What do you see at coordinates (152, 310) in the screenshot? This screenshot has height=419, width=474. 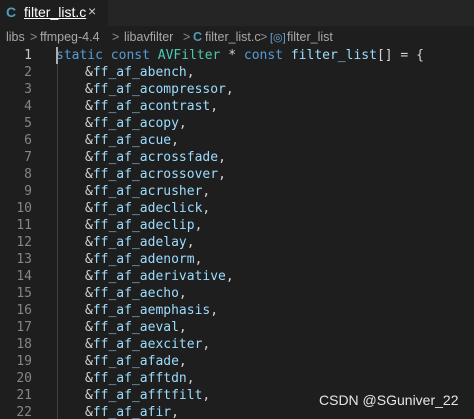 I see `code-text: &ff_af_aemphasis,` at bounding box center [152, 310].